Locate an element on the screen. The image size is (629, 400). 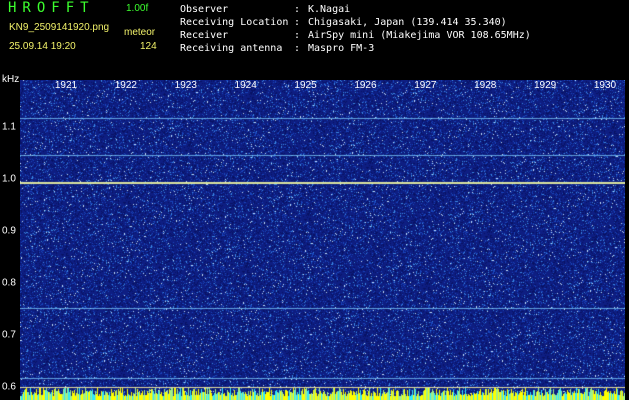
info-row-antenna: Receiving antenna : Maspro FM-3 is located at coordinates (355, 48).